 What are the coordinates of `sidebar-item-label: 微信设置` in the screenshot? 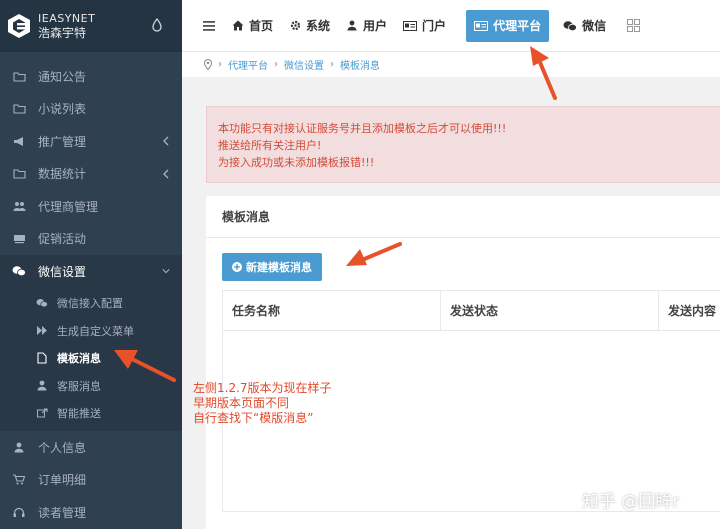 It's located at (62, 271).